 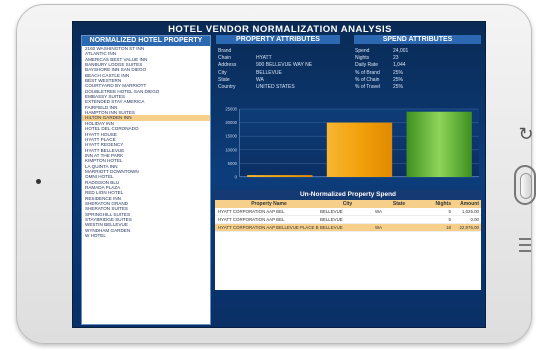 What do you see at coordinates (225, 58) in the screenshot?
I see `property-attribute-label: Chain` at bounding box center [225, 58].